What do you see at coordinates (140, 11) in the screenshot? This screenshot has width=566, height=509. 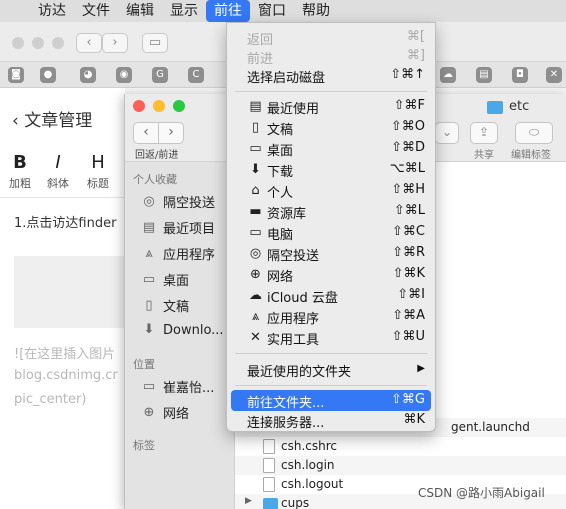 I see `menu-edit: 编辑` at bounding box center [140, 11].